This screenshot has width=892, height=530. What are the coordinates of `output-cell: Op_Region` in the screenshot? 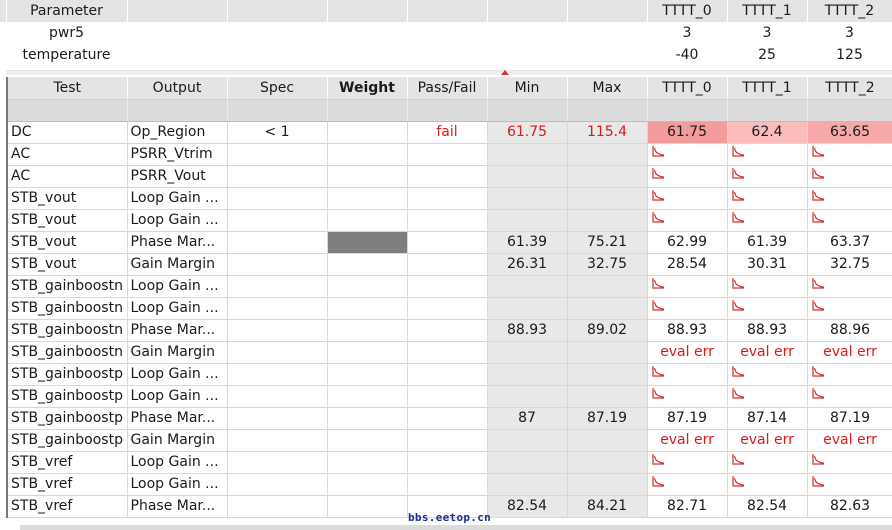 It's located at (177, 132).